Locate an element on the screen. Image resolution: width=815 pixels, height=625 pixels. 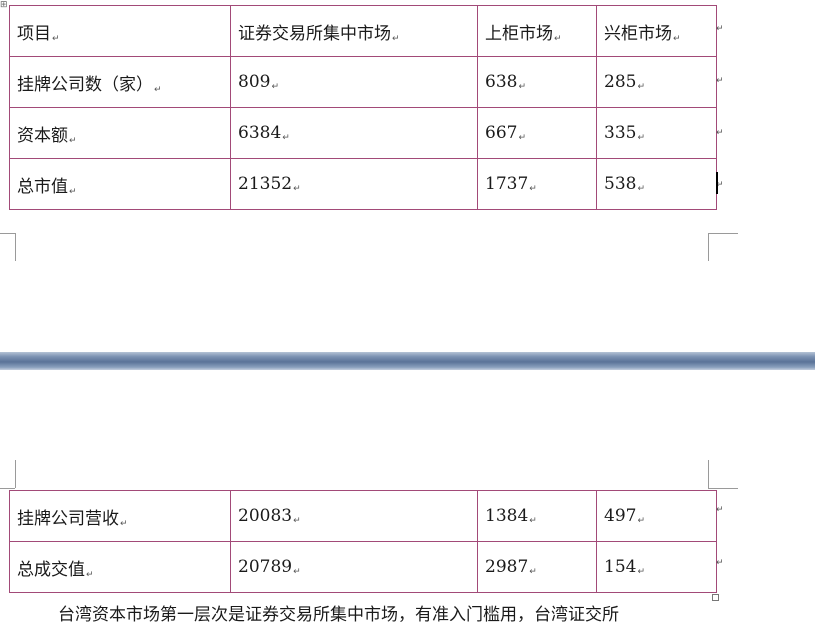
table-resize-handle is located at coordinates (715, 597).